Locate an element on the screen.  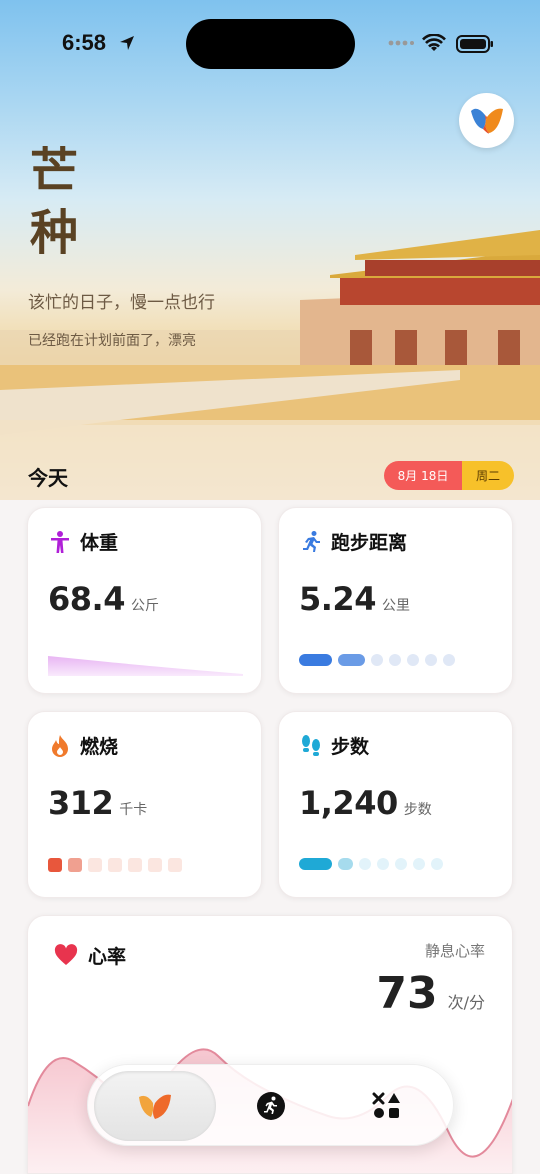
tab-more is located at coordinates (387, 1106).